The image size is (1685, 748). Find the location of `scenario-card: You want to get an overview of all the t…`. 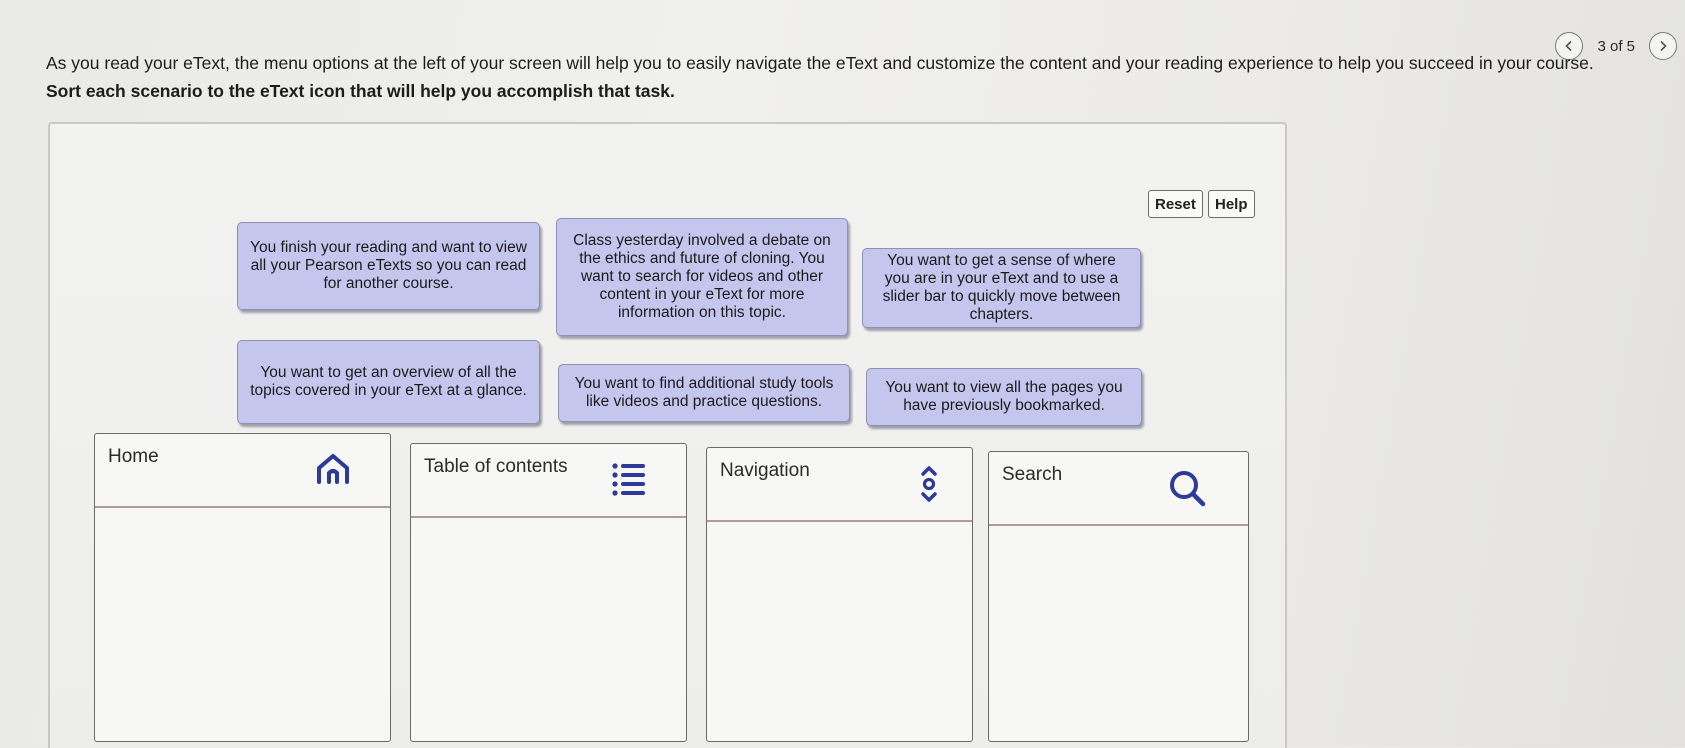

scenario-card: You want to get an overview of all the t… is located at coordinates (388, 382).